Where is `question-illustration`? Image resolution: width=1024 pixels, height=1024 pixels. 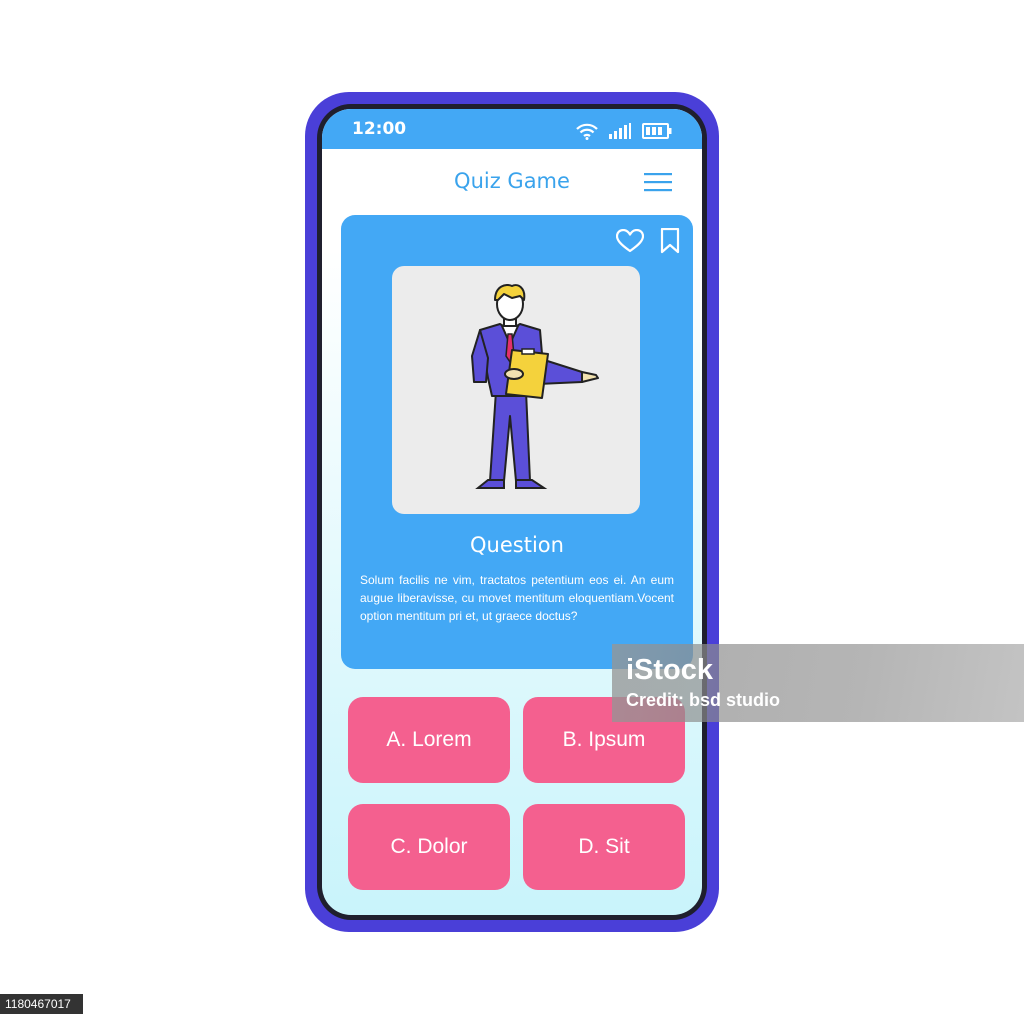 question-illustration is located at coordinates (516, 390).